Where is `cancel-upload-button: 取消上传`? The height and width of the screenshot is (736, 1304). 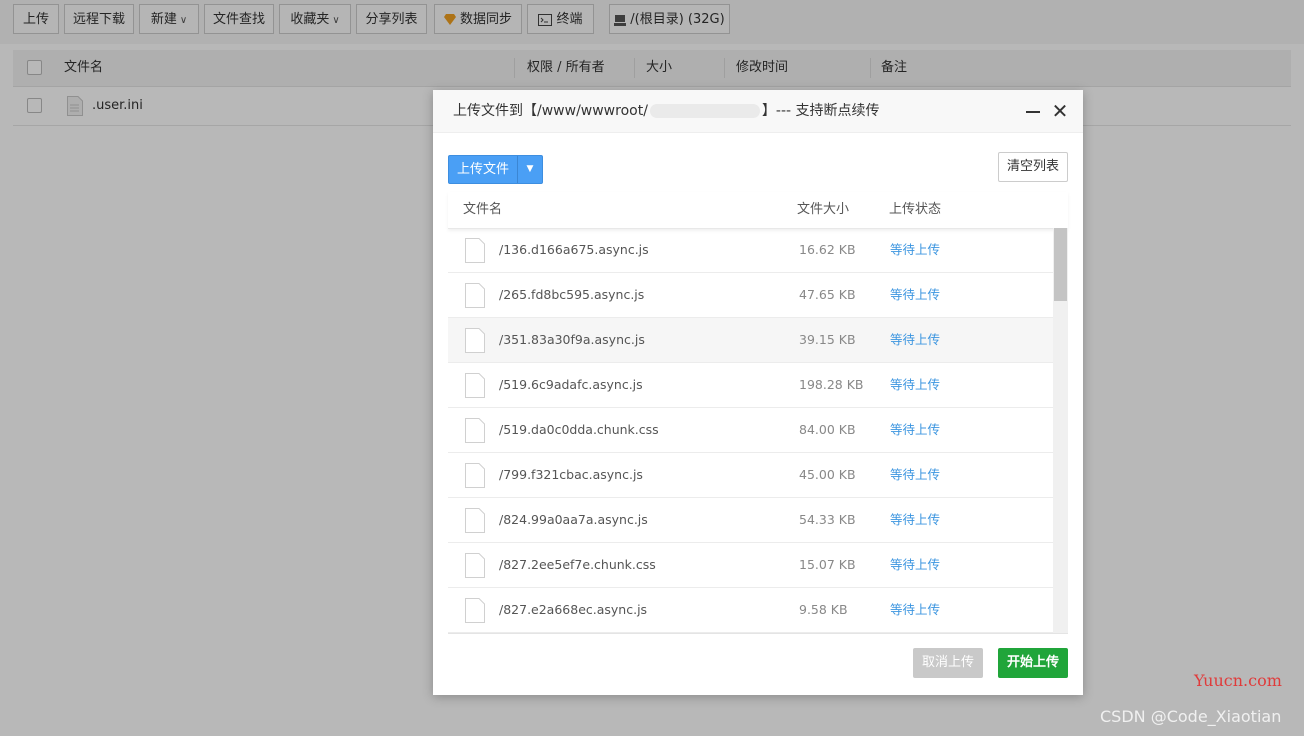 cancel-upload-button: 取消上传 is located at coordinates (948, 663).